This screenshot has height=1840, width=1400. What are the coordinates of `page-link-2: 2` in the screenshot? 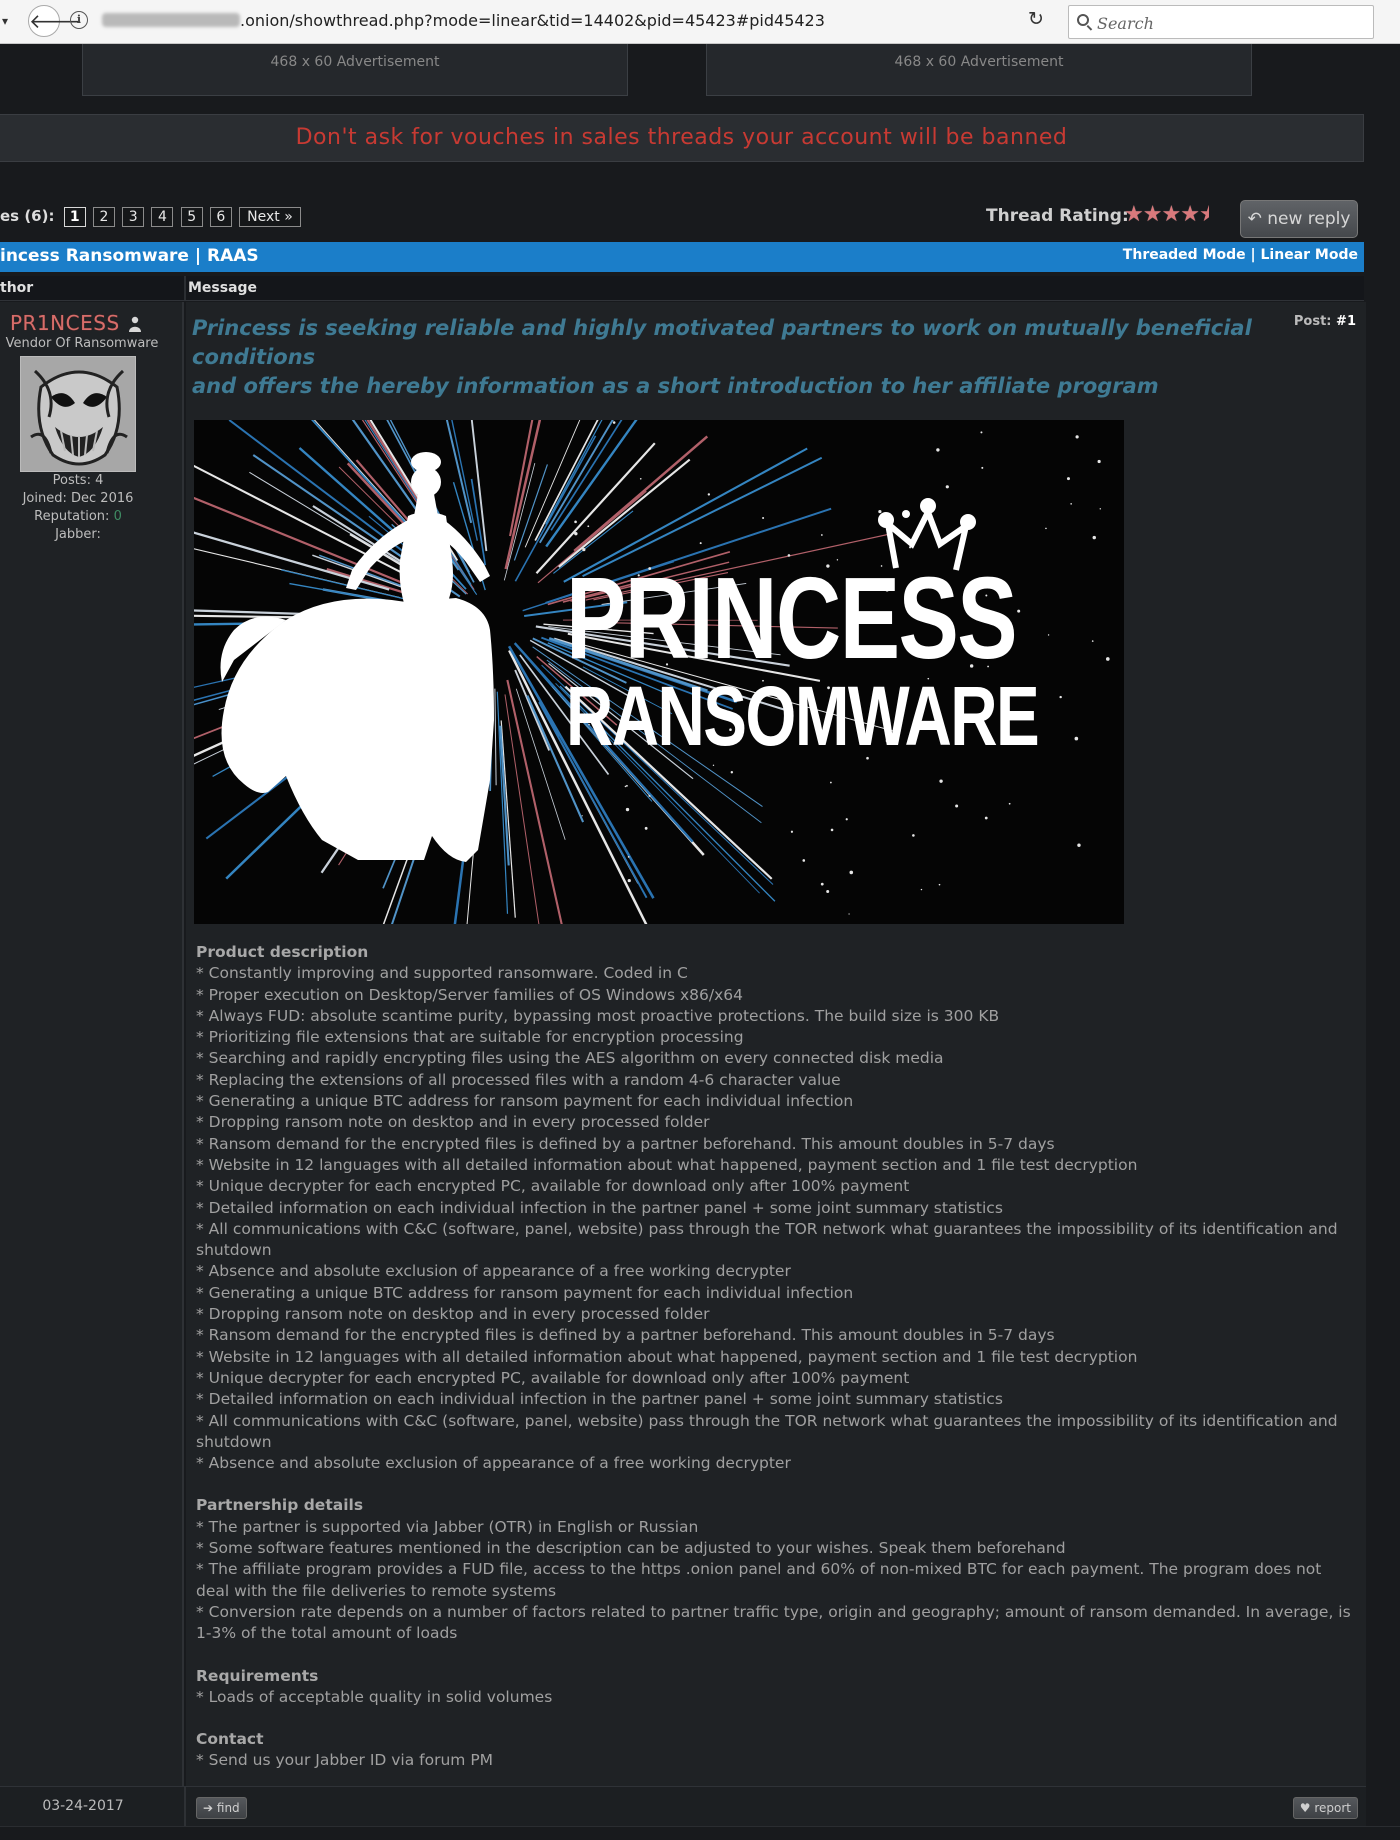 It's located at (104, 217).